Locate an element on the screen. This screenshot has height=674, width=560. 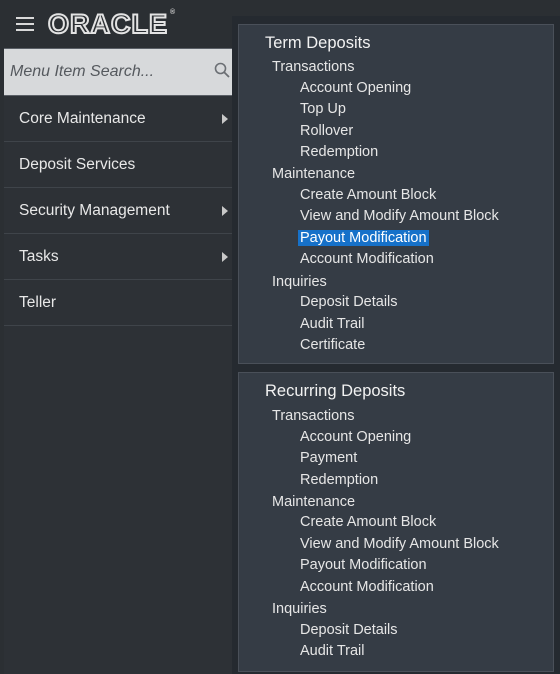
menu-link-payment: Payment is located at coordinates (328, 458).